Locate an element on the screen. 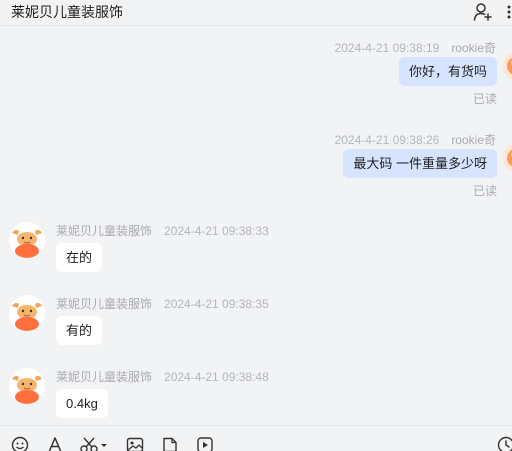 This screenshot has width=512, height=451. file-button is located at coordinates (170, 443).